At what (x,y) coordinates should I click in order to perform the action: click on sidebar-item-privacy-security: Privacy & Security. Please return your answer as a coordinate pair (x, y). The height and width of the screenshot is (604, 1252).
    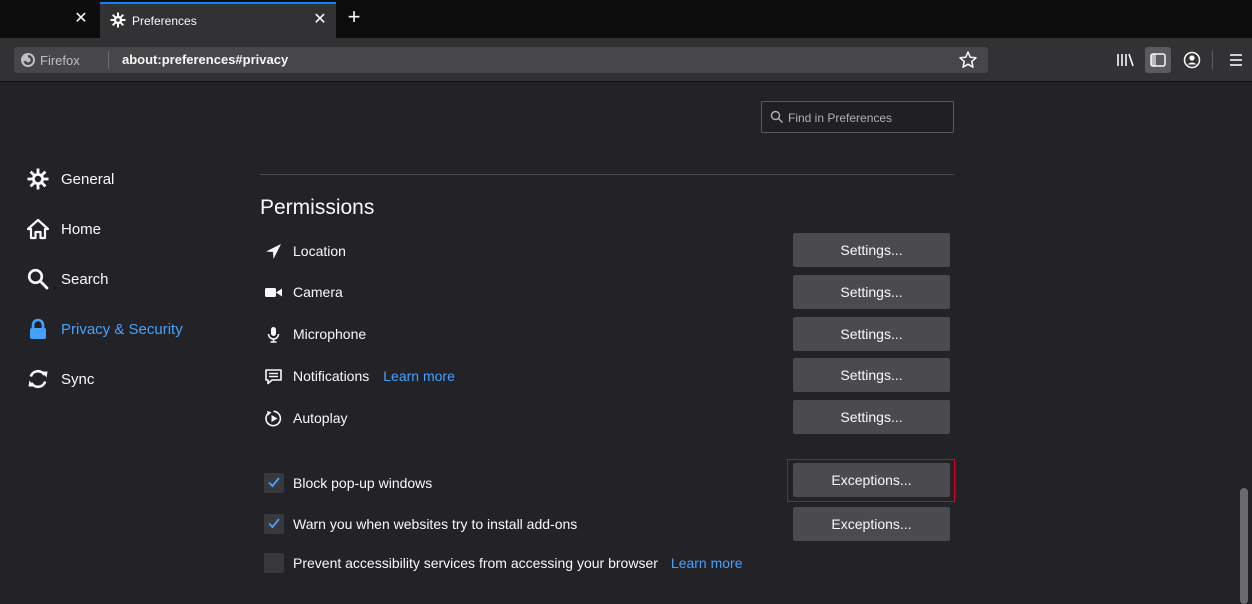
    Looking at the image, I should click on (105, 329).